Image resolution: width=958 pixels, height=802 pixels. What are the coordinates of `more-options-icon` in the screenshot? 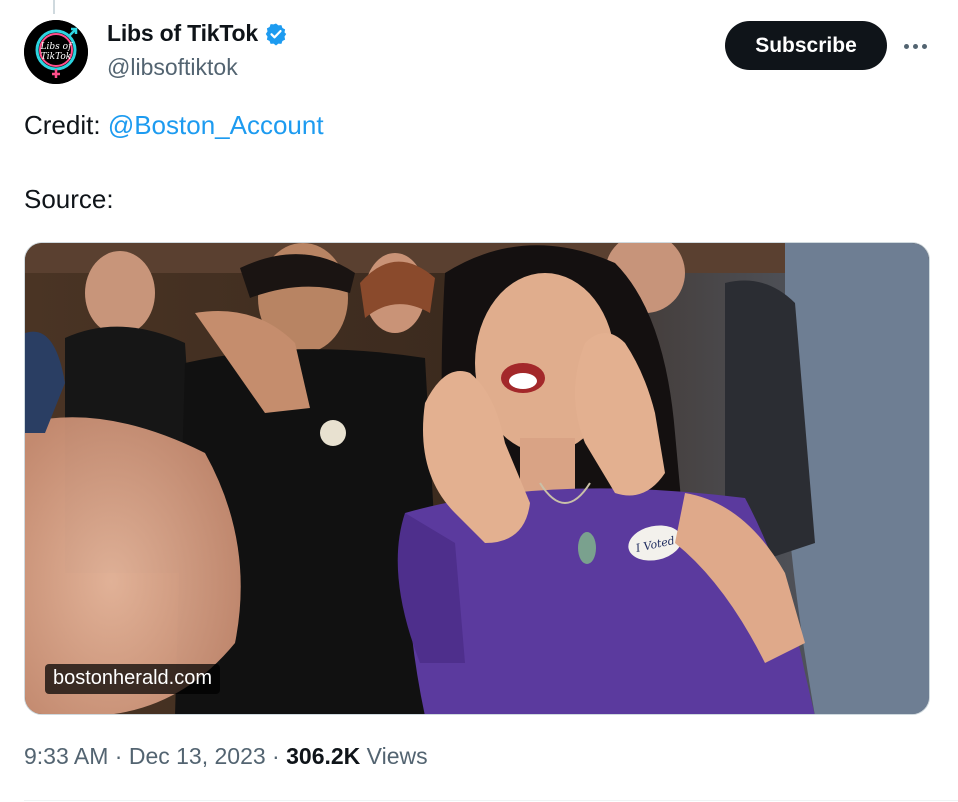 It's located at (915, 46).